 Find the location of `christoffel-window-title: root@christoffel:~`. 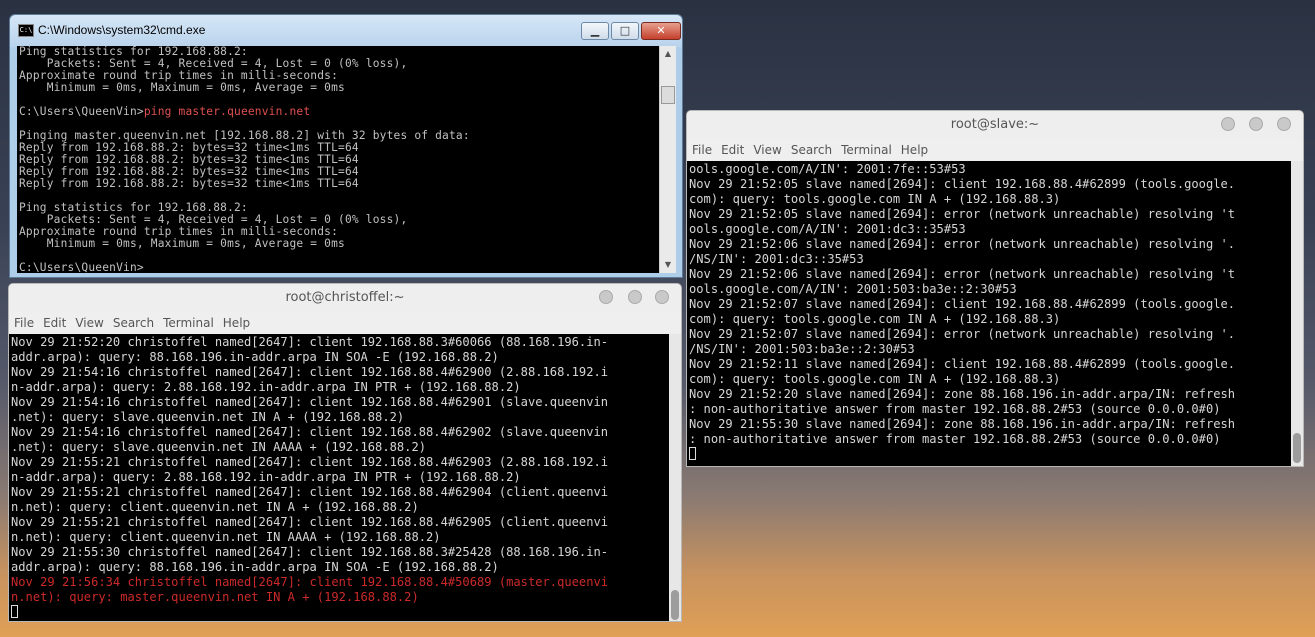

christoffel-window-title: root@christoffel:~ is located at coordinates (345, 297).